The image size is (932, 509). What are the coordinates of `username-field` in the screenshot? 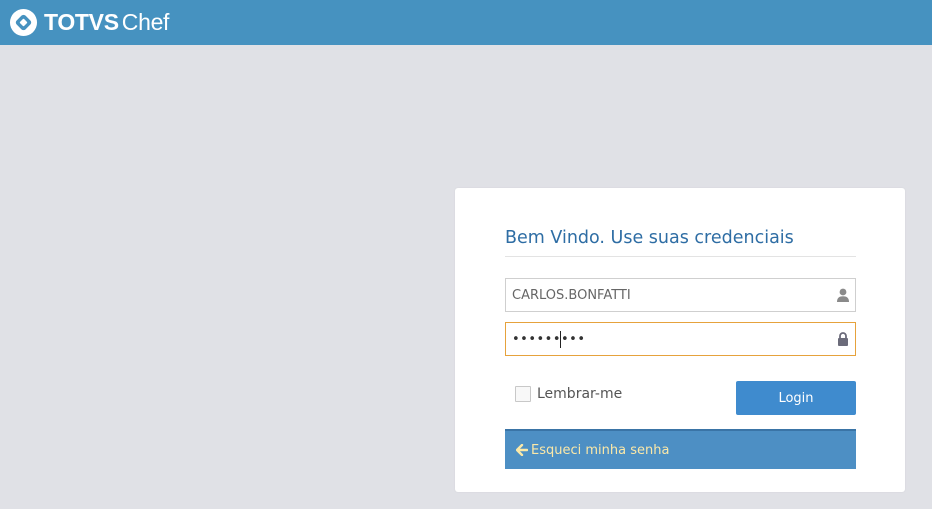 It's located at (680, 295).